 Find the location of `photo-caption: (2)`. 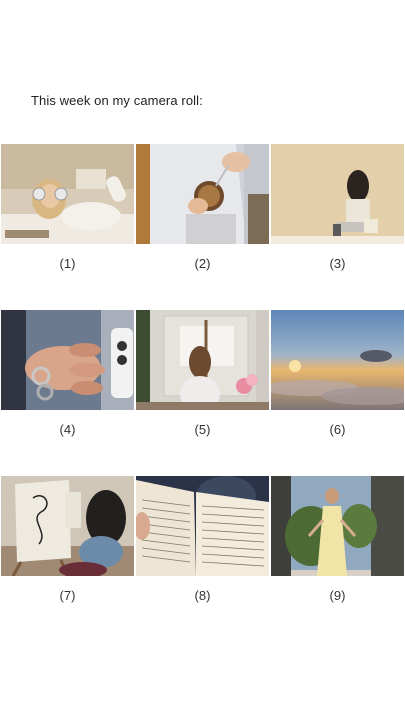

photo-caption: (2) is located at coordinates (202, 263).